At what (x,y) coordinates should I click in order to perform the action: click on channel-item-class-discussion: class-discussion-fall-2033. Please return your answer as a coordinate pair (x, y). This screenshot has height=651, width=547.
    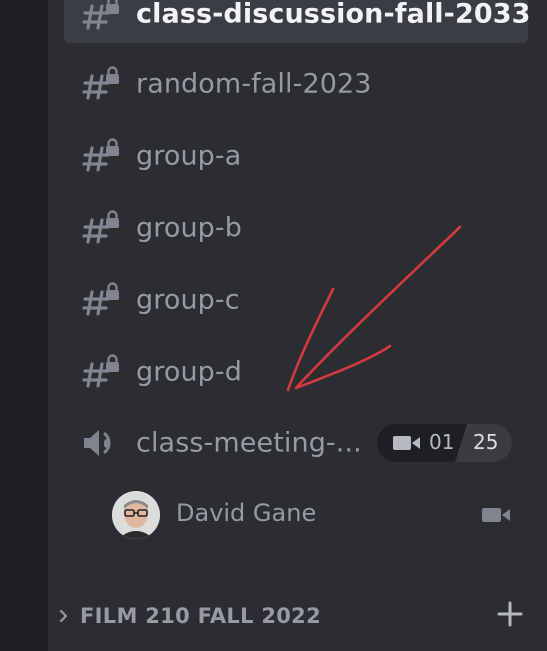
    Looking at the image, I should click on (297, 21).